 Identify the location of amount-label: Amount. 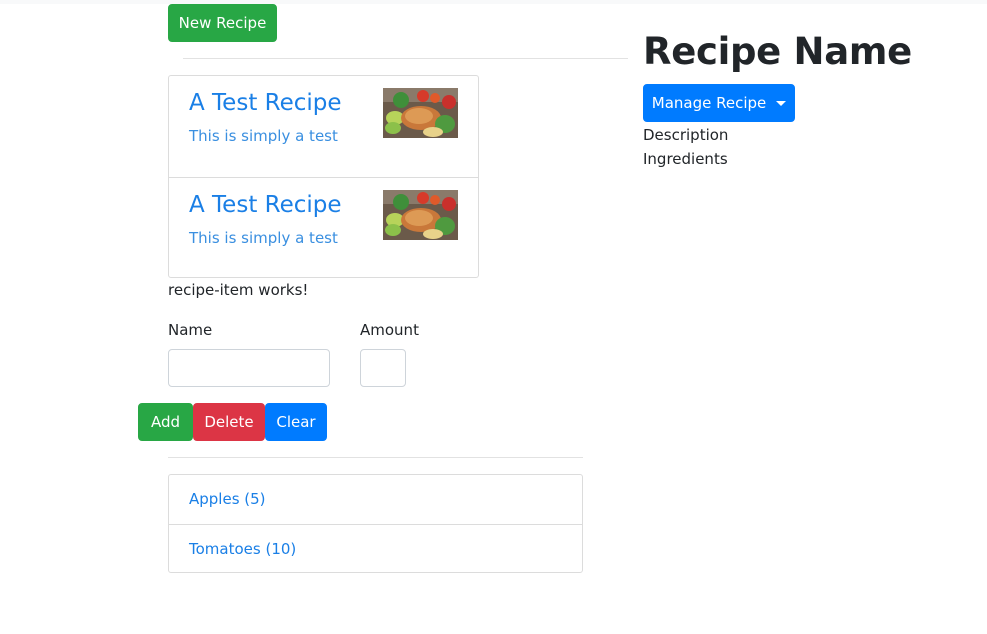
(389, 330).